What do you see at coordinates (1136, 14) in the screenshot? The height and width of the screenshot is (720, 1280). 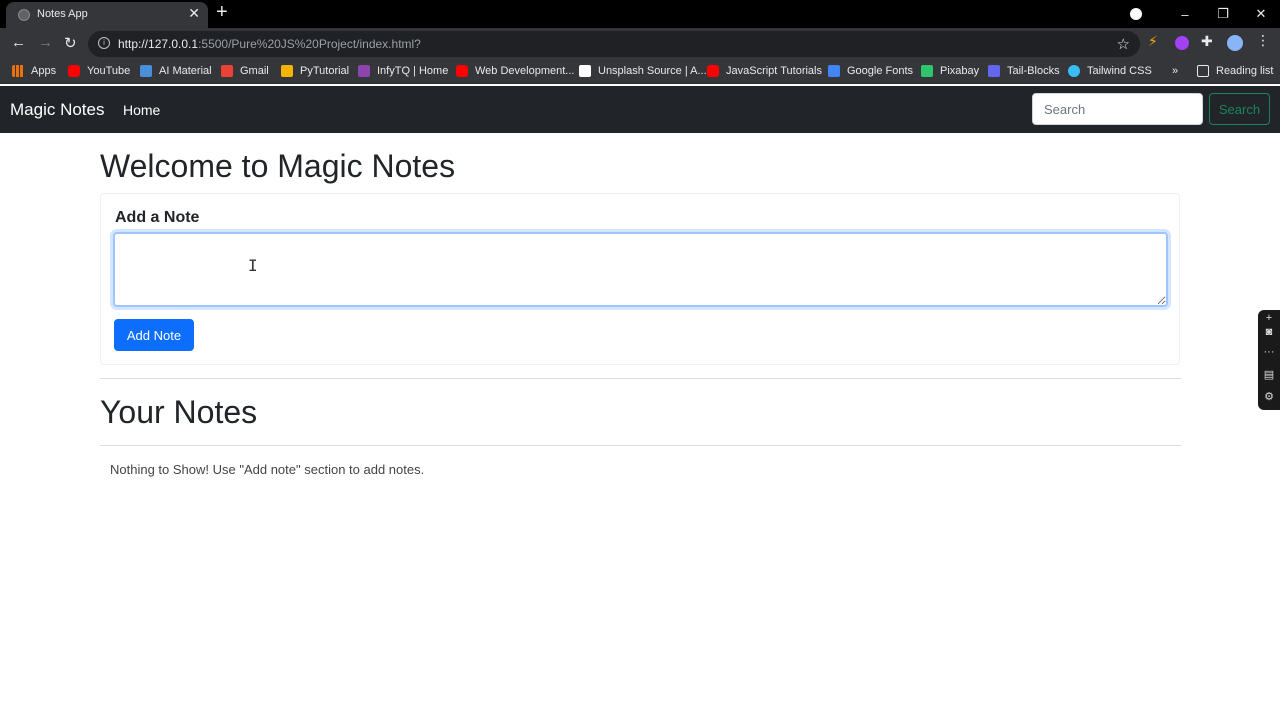 I see `tab-search-icon` at bounding box center [1136, 14].